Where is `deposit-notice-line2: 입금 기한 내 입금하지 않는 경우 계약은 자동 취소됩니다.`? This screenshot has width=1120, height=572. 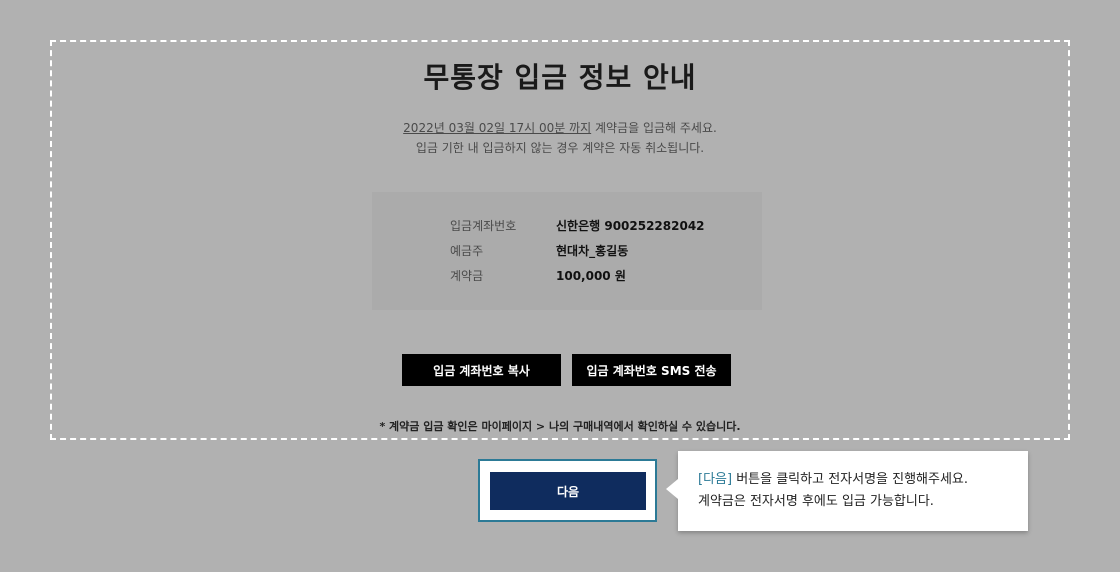 deposit-notice-line2: 입금 기한 내 입금하지 않는 경우 계약은 자동 취소됩니다. is located at coordinates (560, 148).